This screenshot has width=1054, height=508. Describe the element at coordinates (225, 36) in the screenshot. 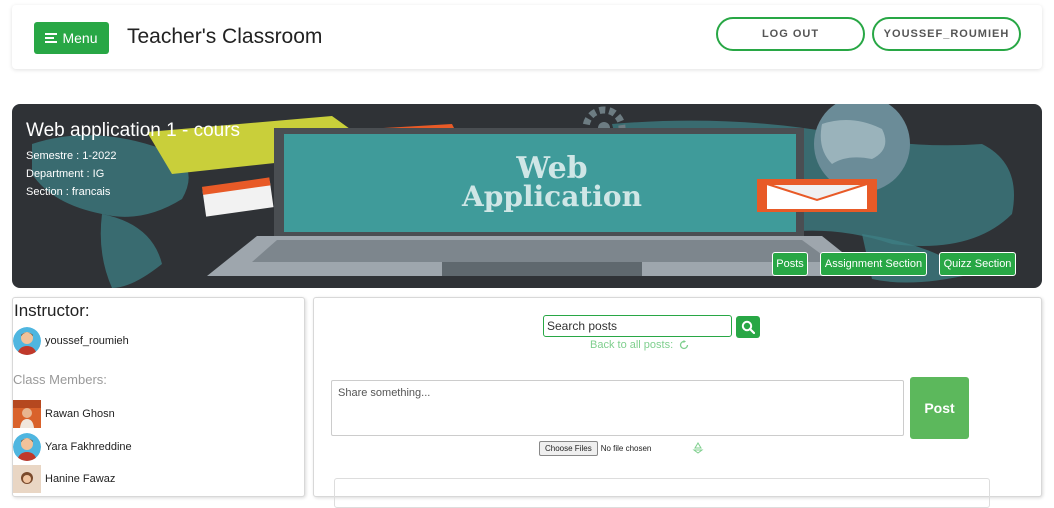

I see `app-title: Teacher's Classroom` at that location.